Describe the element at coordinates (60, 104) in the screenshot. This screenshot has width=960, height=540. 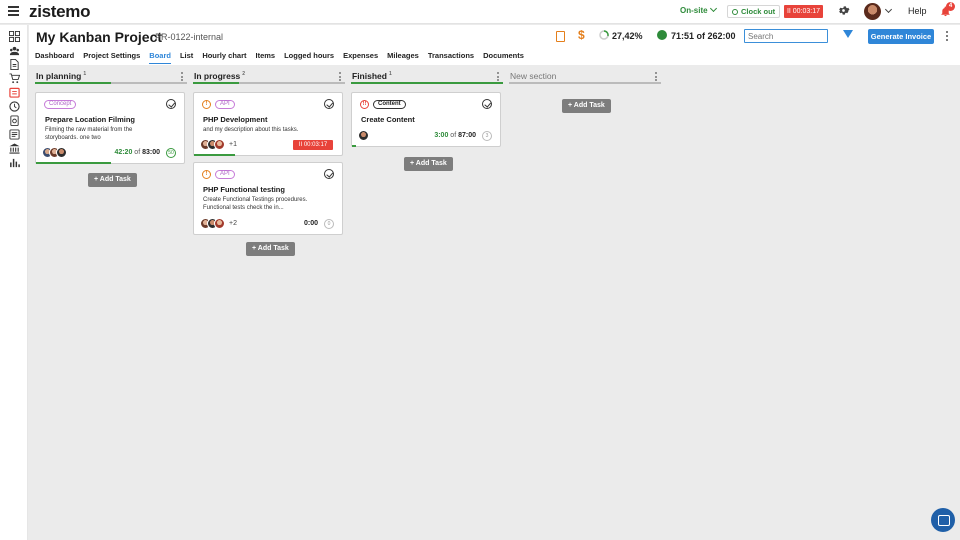
I see `task-tag: Concept` at that location.